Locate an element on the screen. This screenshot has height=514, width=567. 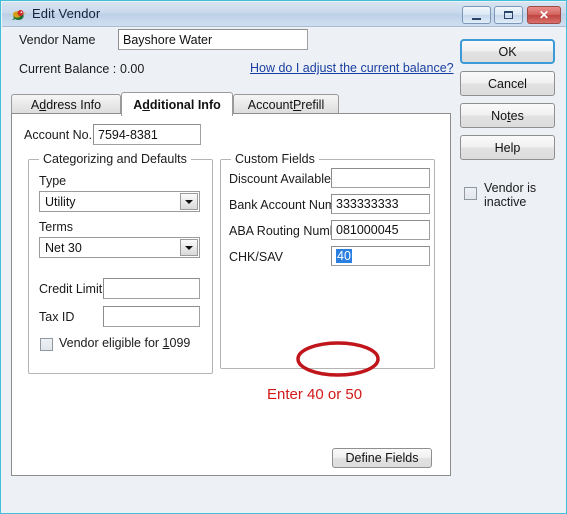
eligible-1099-label-post: 099 is located at coordinates (180, 343).